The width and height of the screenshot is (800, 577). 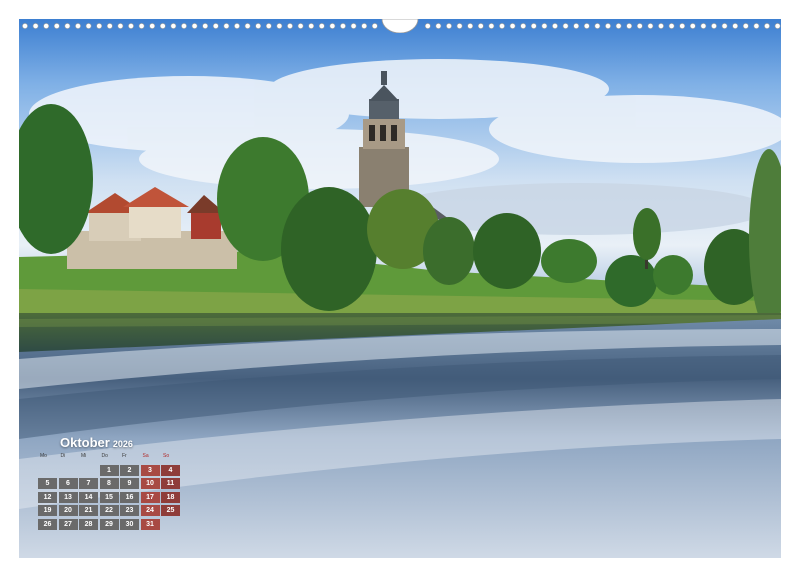 I want to click on calendar-day: 27, so click(x=68, y=524).